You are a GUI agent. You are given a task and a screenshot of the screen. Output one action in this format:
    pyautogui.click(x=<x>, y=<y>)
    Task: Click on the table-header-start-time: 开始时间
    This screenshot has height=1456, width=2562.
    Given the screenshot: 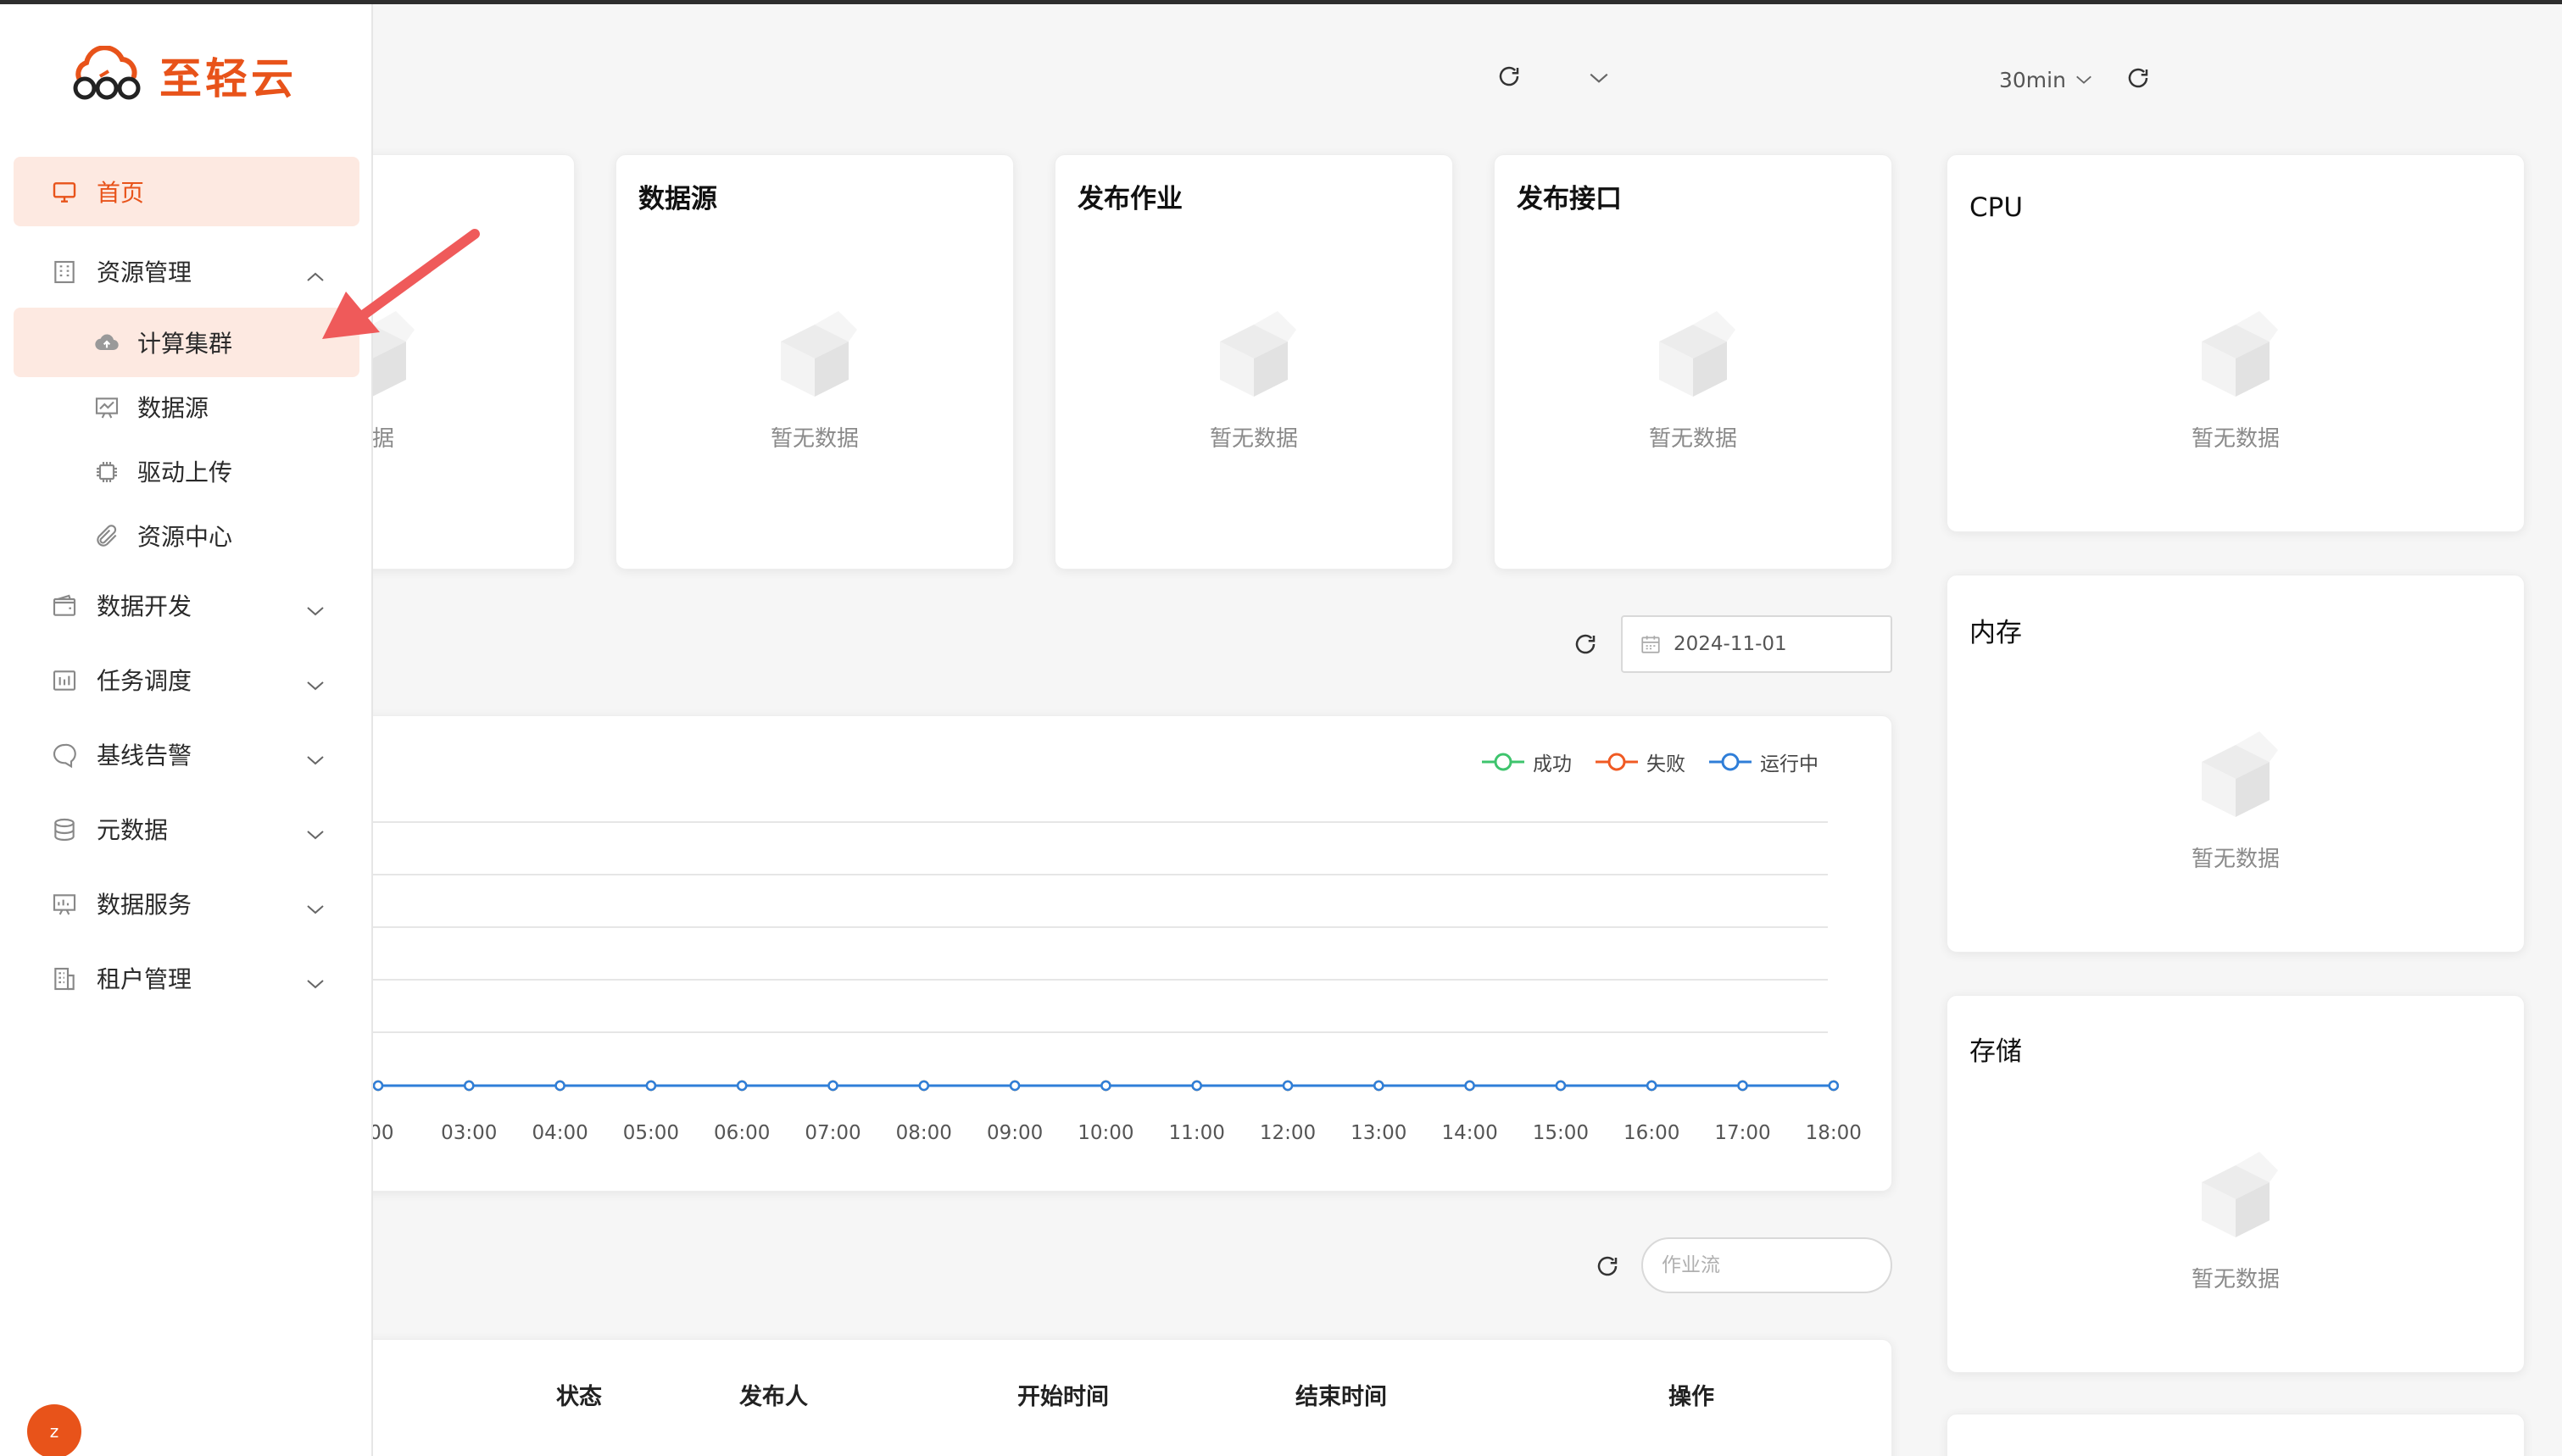 What is the action you would take?
    pyautogui.click(x=1063, y=1395)
    